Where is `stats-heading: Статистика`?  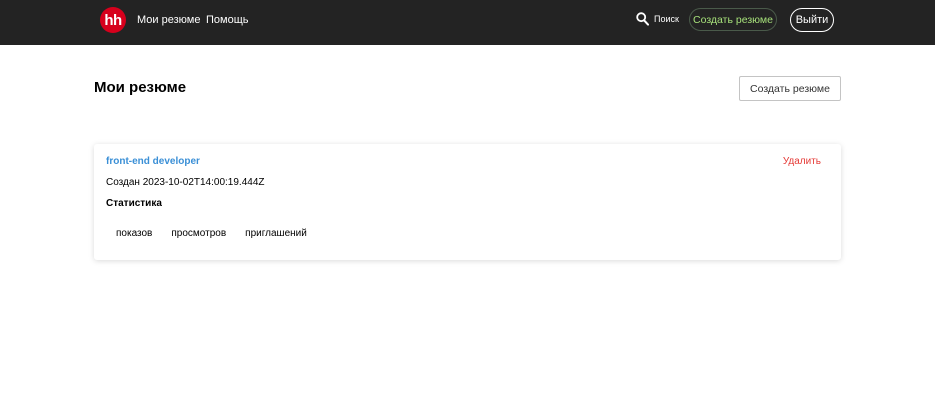
stats-heading: Статистика is located at coordinates (134, 203).